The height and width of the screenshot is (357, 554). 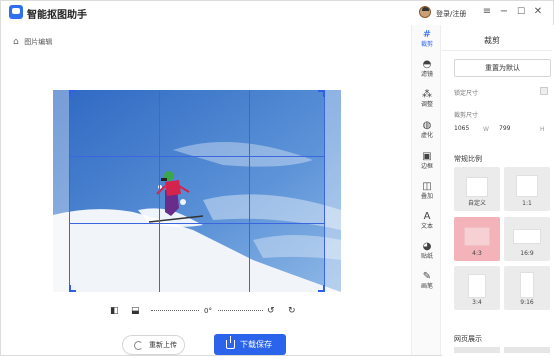 I want to click on ratio-16-9: 16:9, so click(x=527, y=239).